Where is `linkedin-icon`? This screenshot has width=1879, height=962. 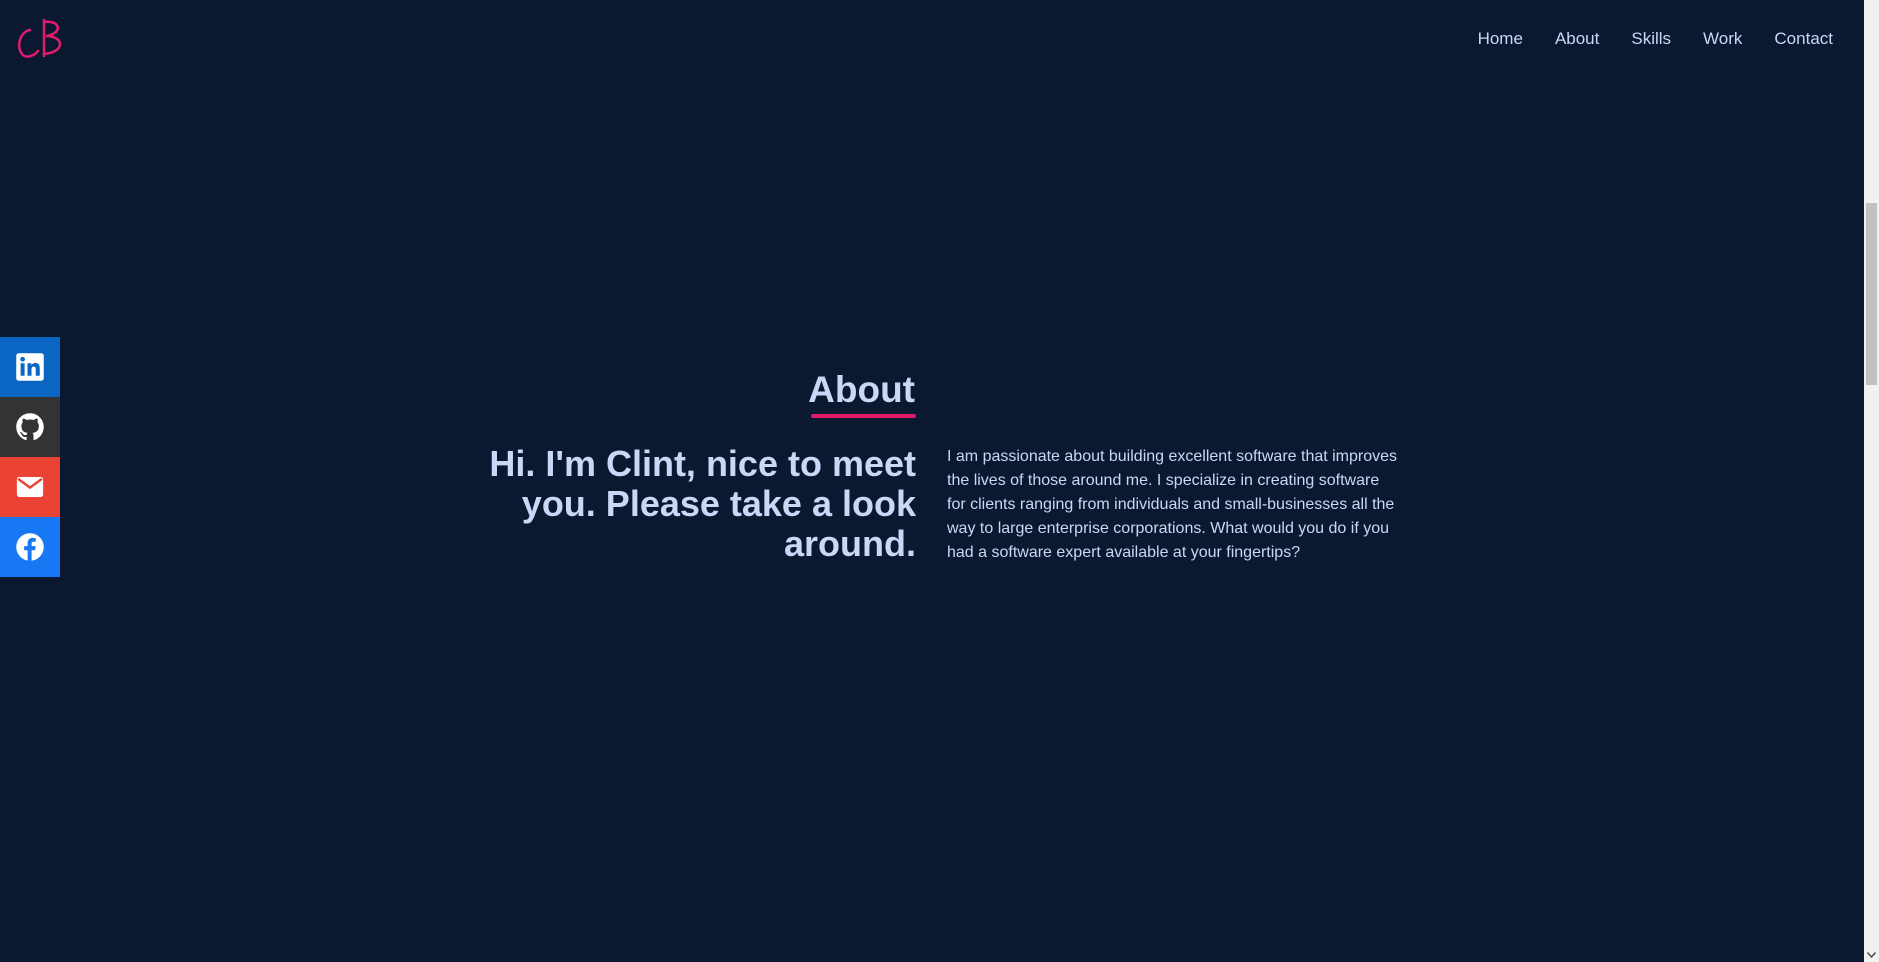
linkedin-icon is located at coordinates (30, 367).